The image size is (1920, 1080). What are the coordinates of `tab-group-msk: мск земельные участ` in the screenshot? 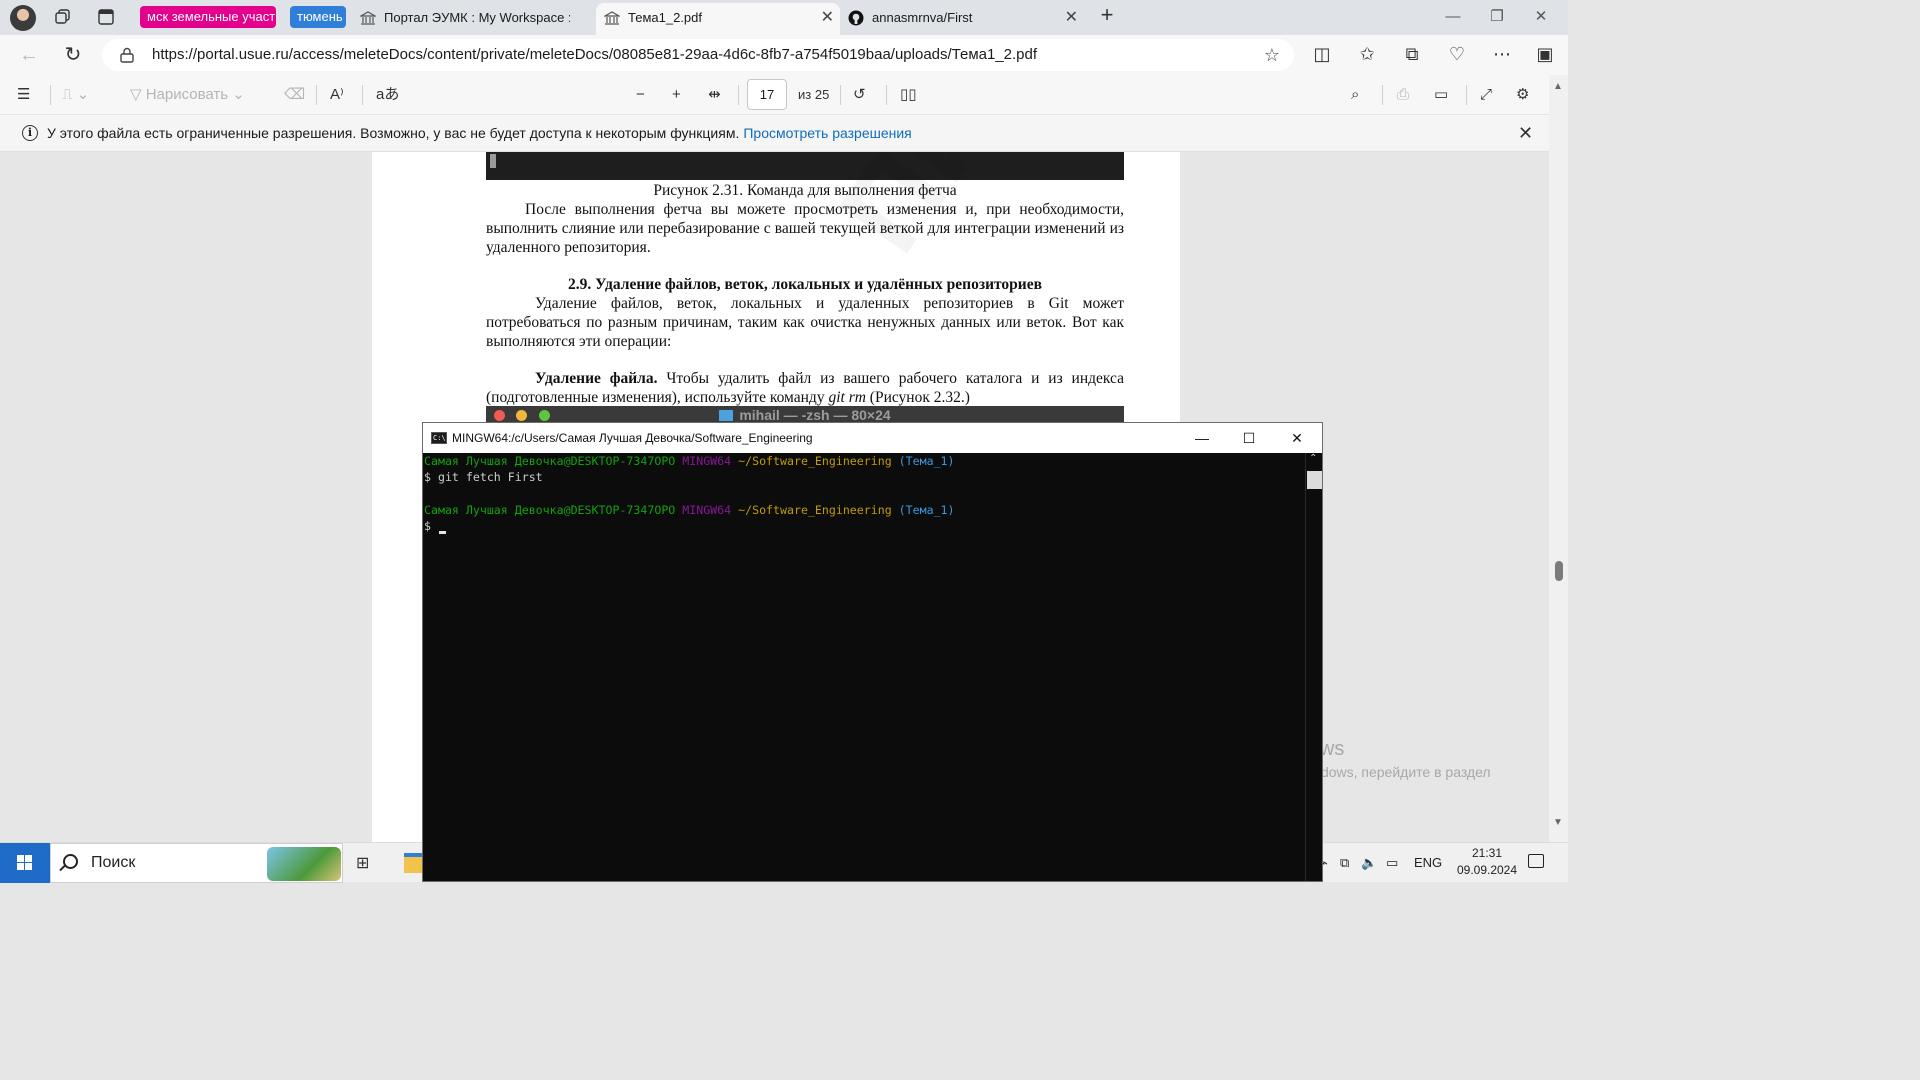 It's located at (208, 17).